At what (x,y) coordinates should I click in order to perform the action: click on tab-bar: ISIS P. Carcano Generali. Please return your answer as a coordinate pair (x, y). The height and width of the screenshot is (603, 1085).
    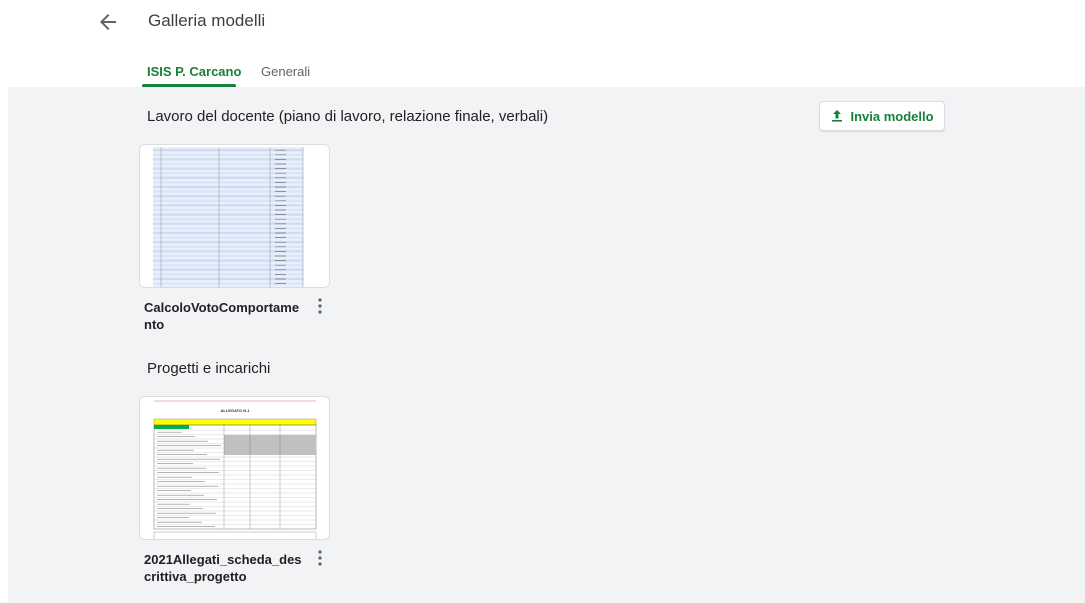
    Looking at the image, I should click on (542, 71).